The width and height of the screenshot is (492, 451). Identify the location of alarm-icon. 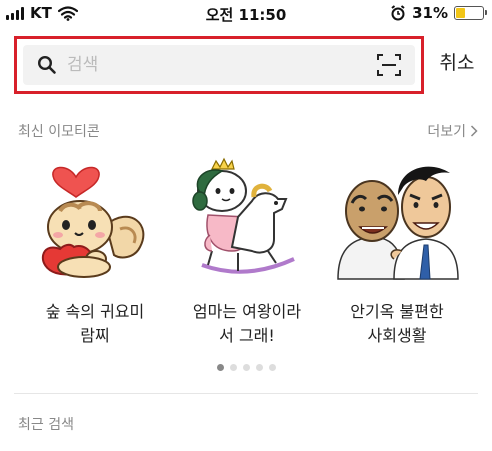
(398, 13).